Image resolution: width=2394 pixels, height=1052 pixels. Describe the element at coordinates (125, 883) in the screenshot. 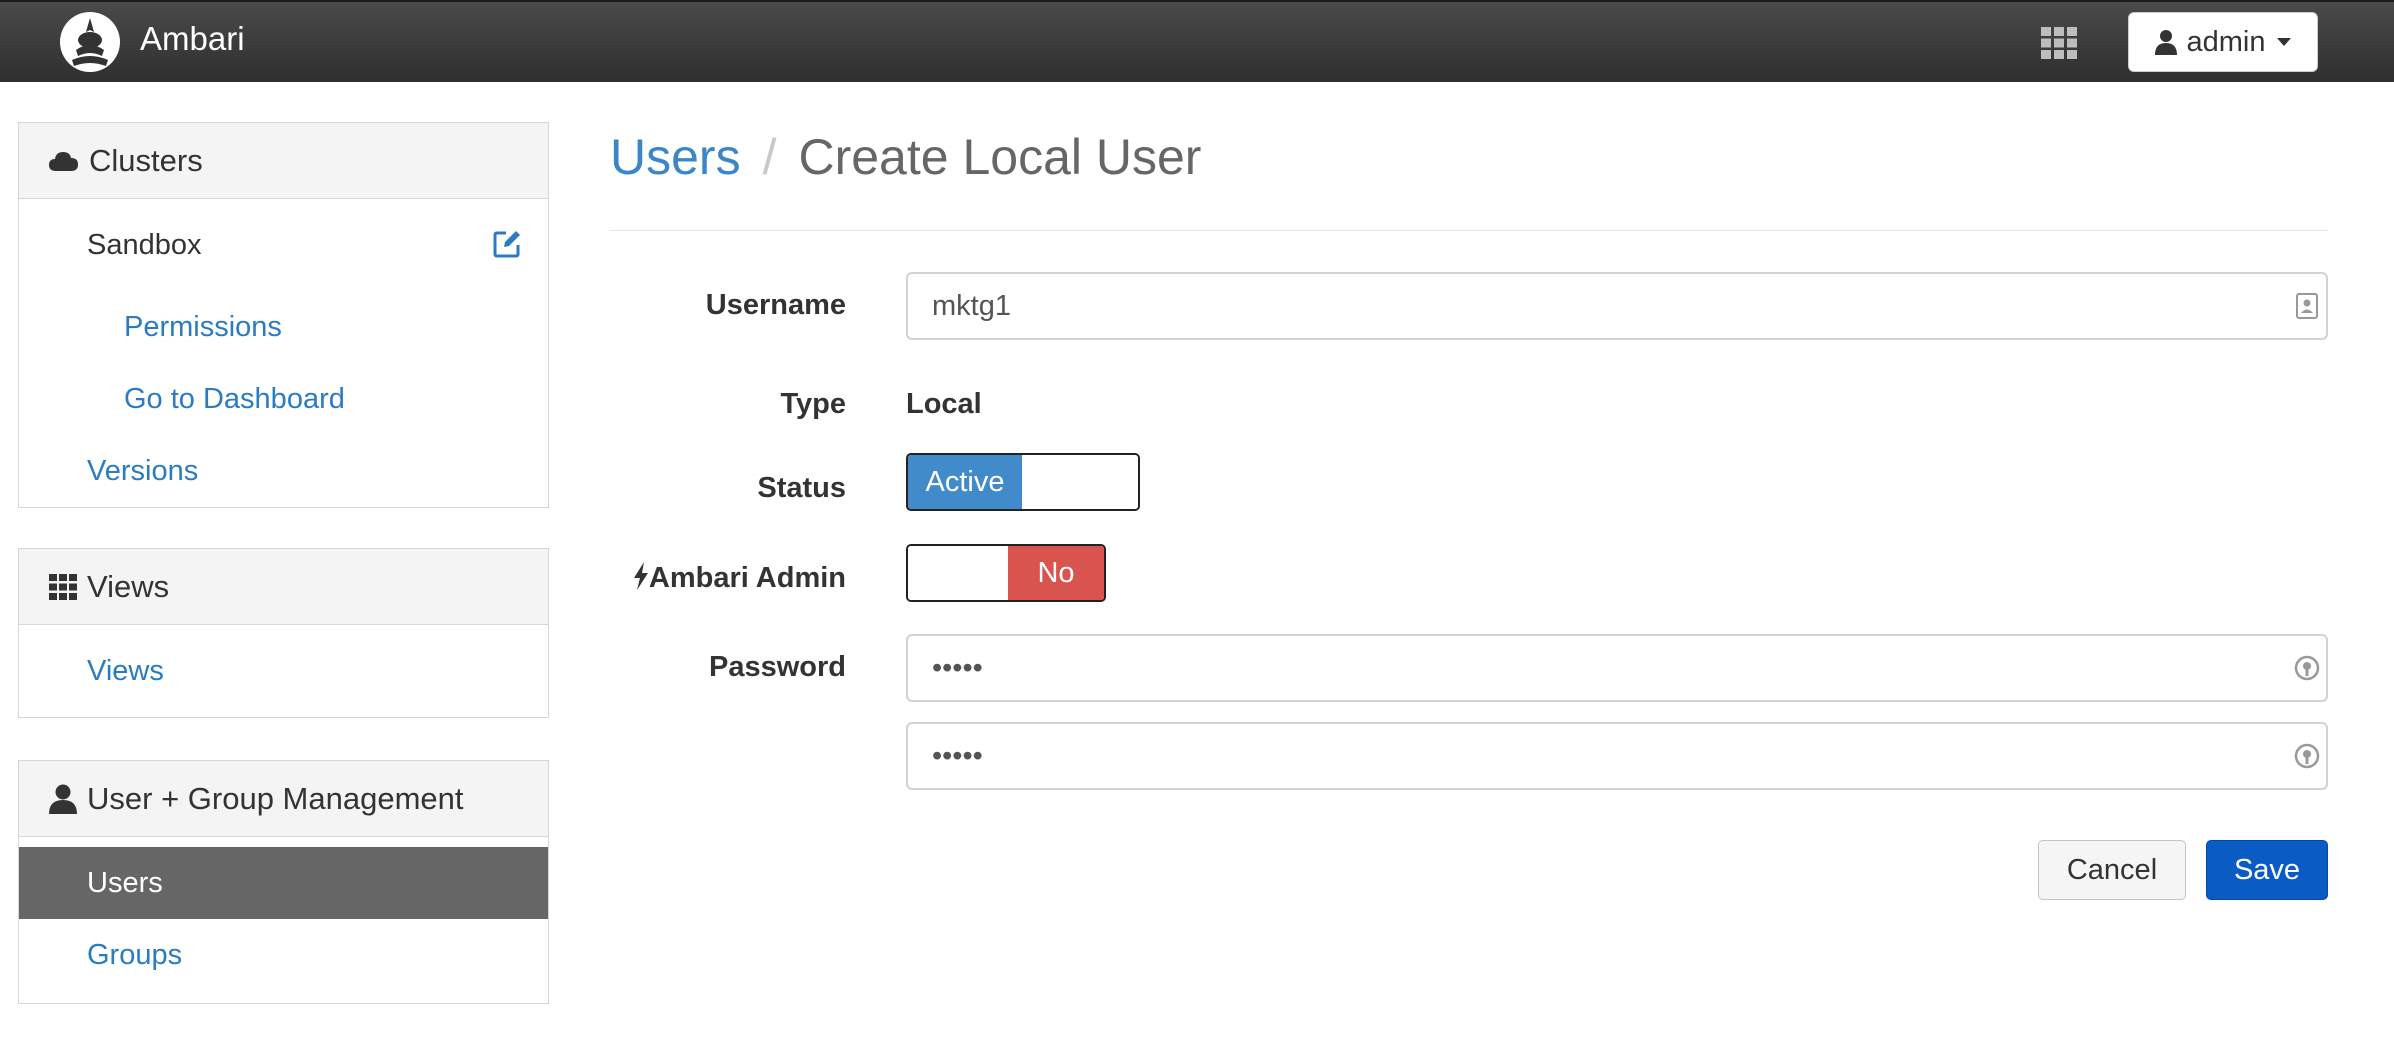

I see `sidebar-item-users-label: Users` at that location.